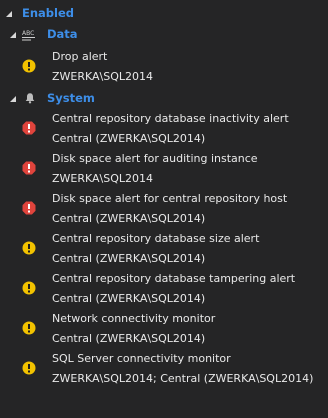 The width and height of the screenshot is (328, 418). What do you see at coordinates (164, 35) in the screenshot?
I see `tree-node-data: ABC Data` at bounding box center [164, 35].